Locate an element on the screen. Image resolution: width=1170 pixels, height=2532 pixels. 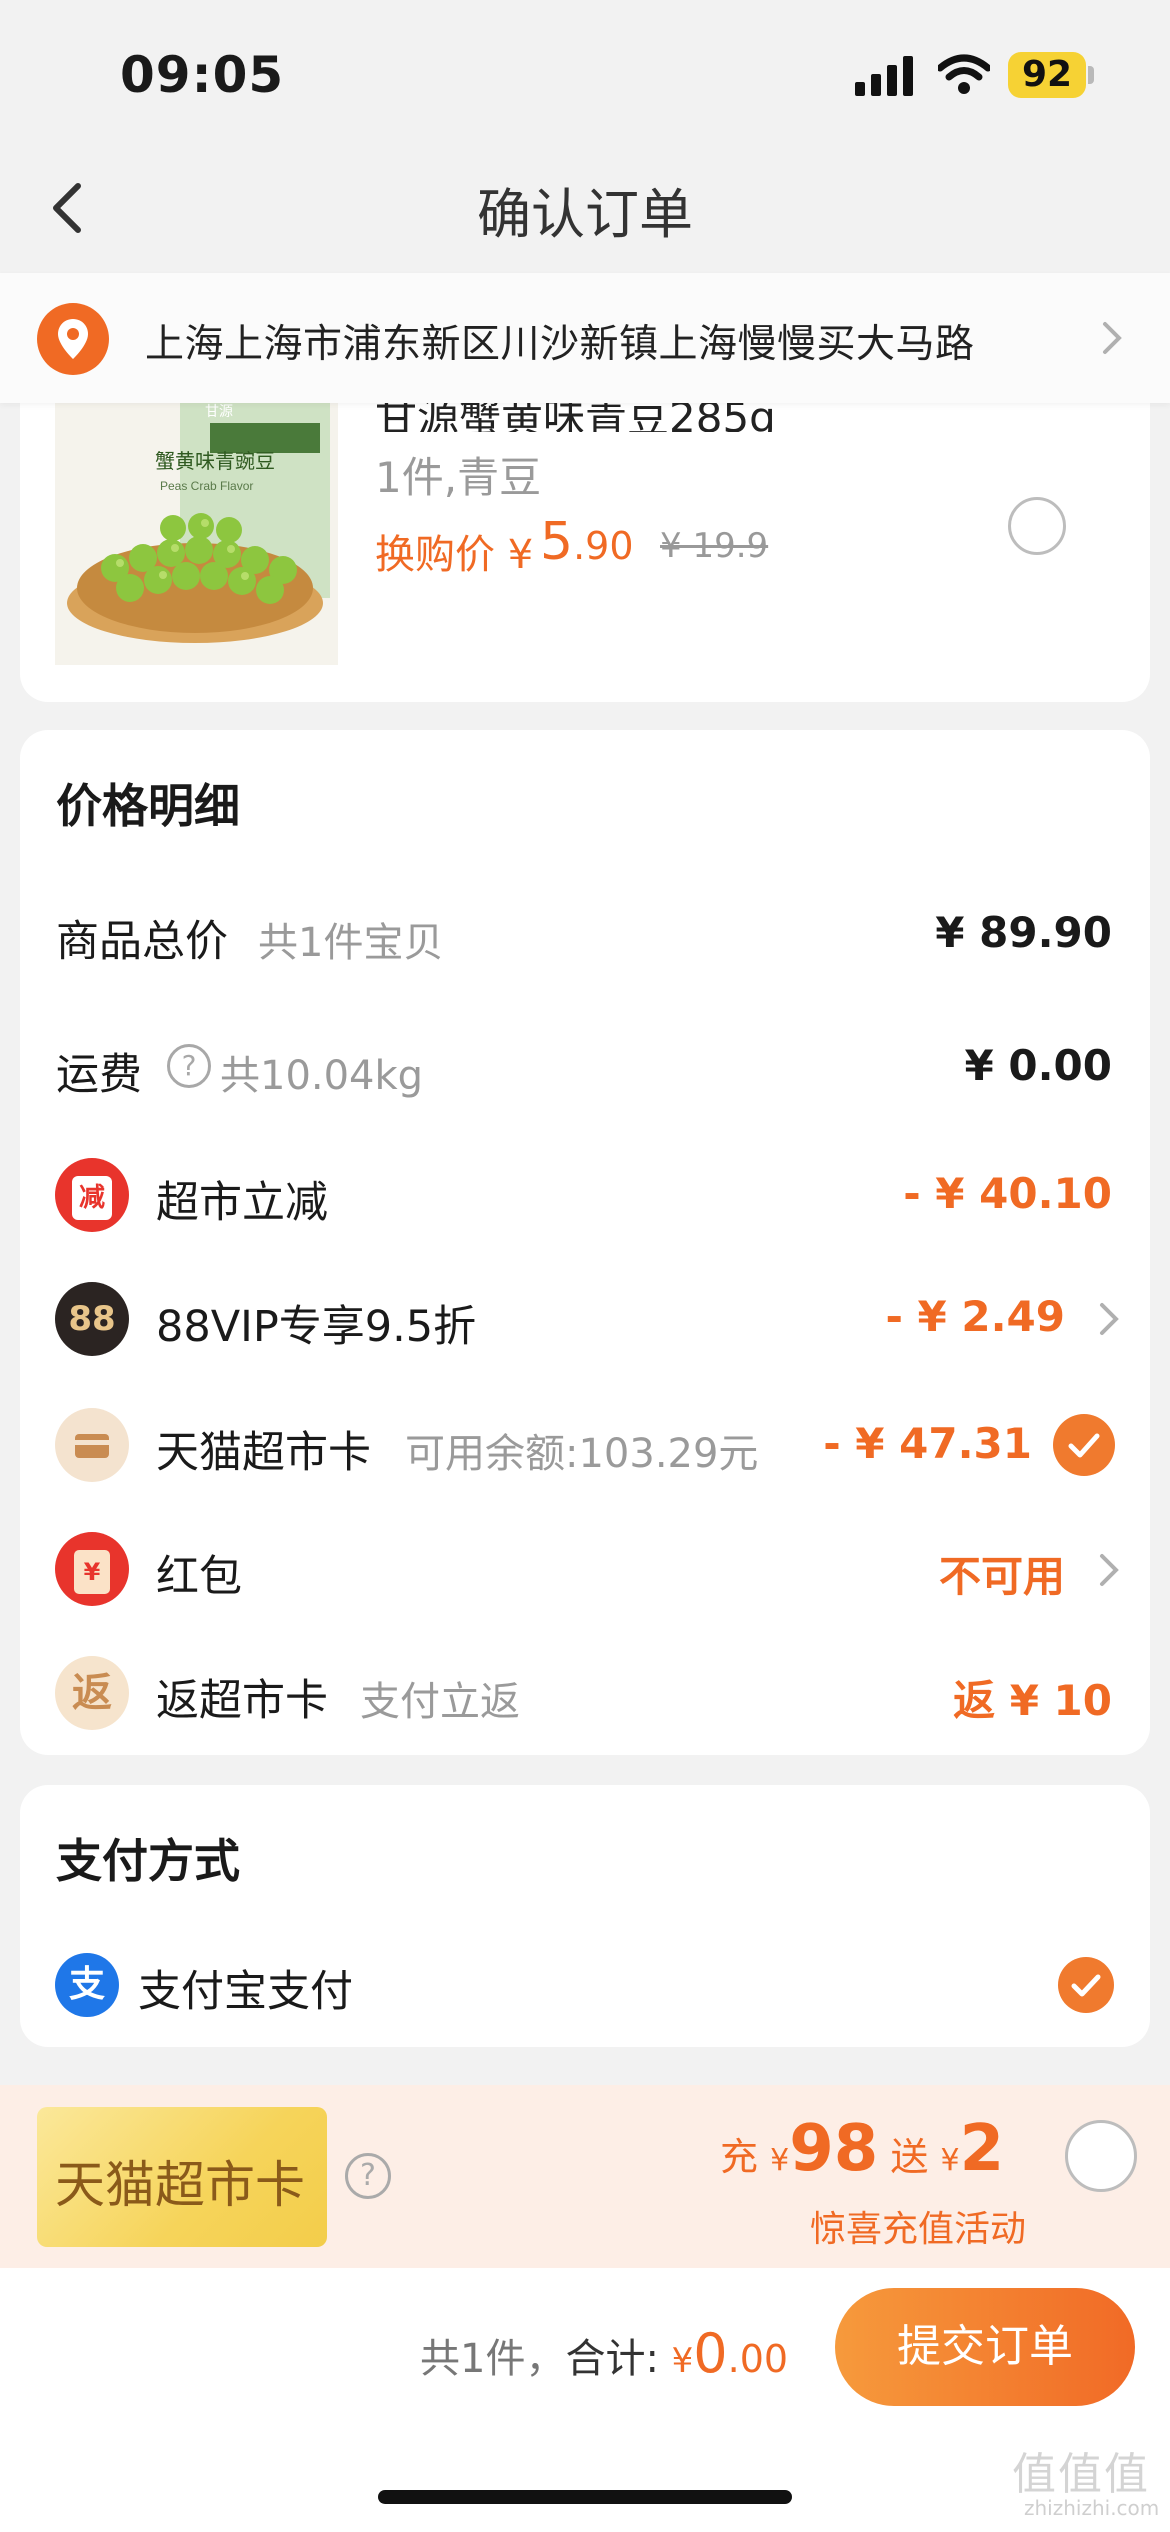
page-title: 确认订单 is located at coordinates (585, 214).